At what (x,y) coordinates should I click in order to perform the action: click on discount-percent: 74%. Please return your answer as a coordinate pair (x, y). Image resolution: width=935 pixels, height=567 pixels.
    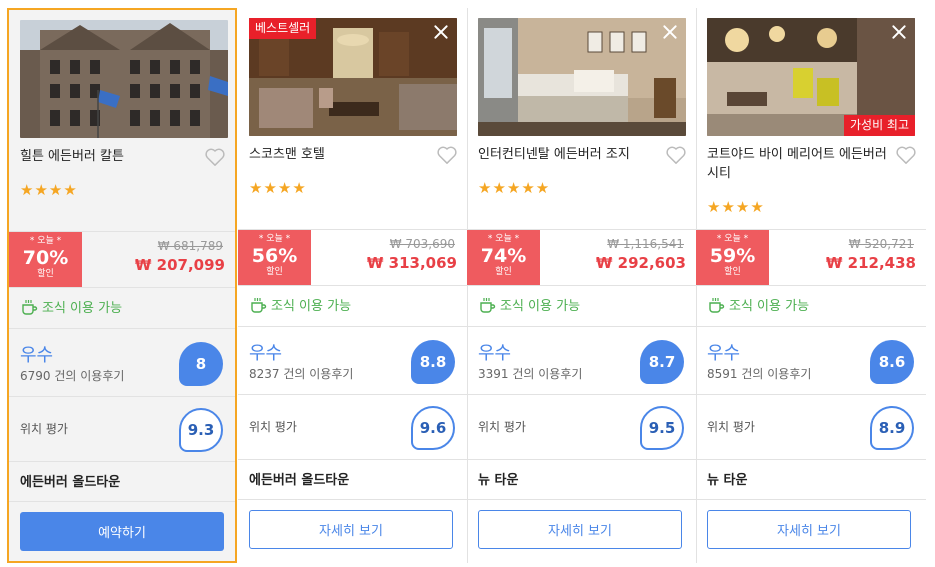
    Looking at the image, I should click on (503, 256).